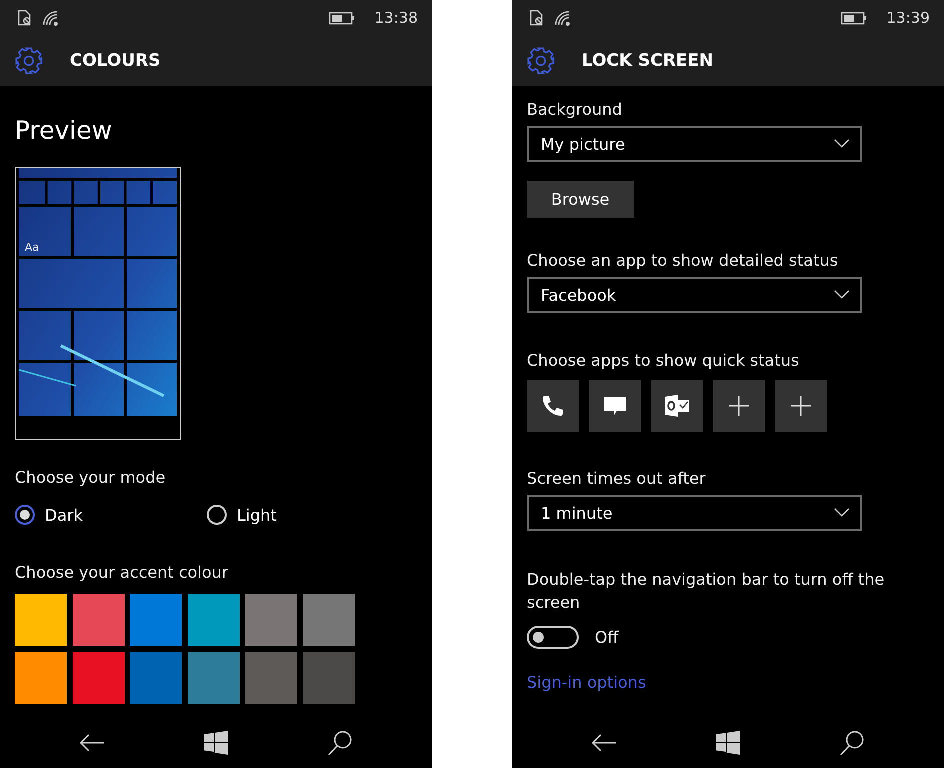  Describe the element at coordinates (64, 130) in the screenshot. I see `preview-heading: Preview` at that location.